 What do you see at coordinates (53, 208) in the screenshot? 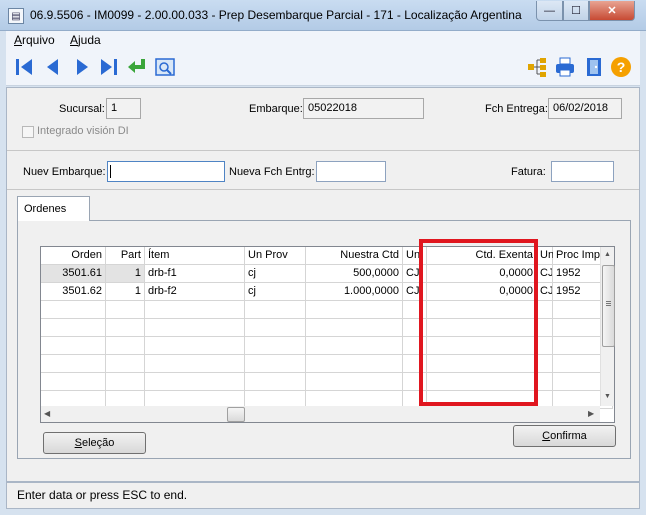
I see `tab-ordenes: Ordenes` at bounding box center [53, 208].